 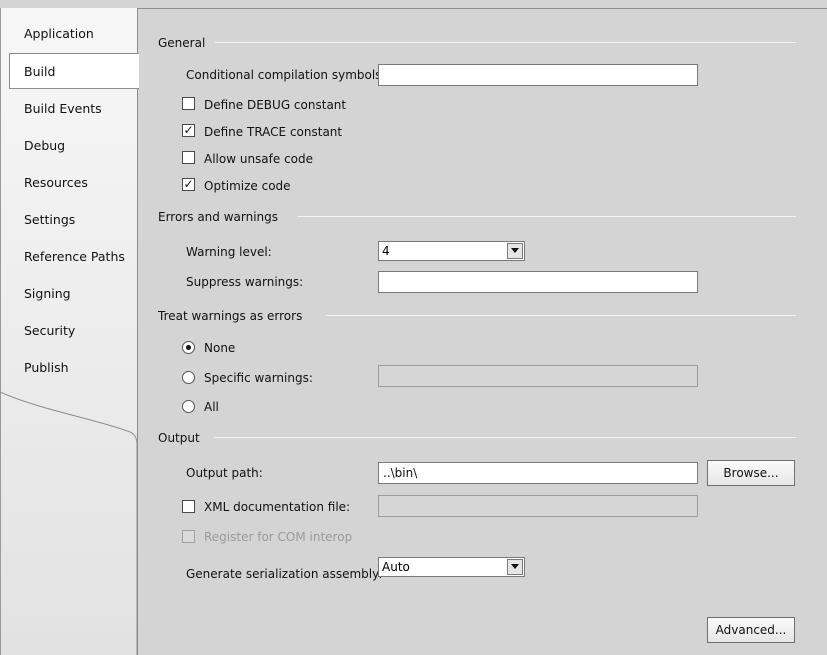 I want to click on sidebar-item-label: Publish, so click(x=46, y=367).